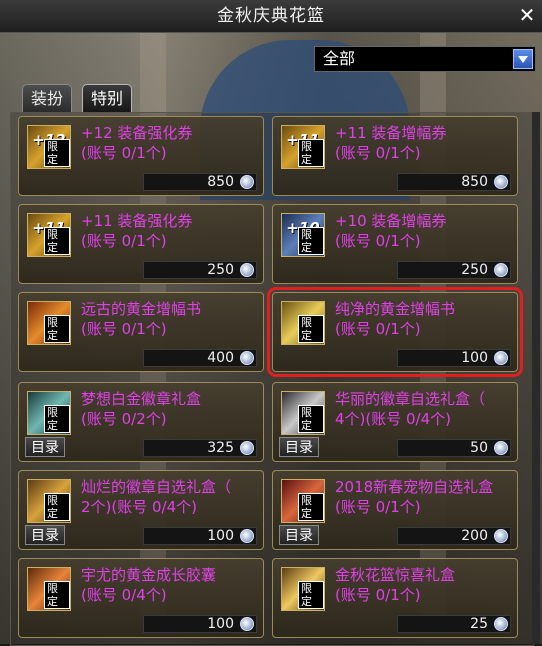 The height and width of the screenshot is (646, 542). I want to click on item-price: 325, so click(220, 448).